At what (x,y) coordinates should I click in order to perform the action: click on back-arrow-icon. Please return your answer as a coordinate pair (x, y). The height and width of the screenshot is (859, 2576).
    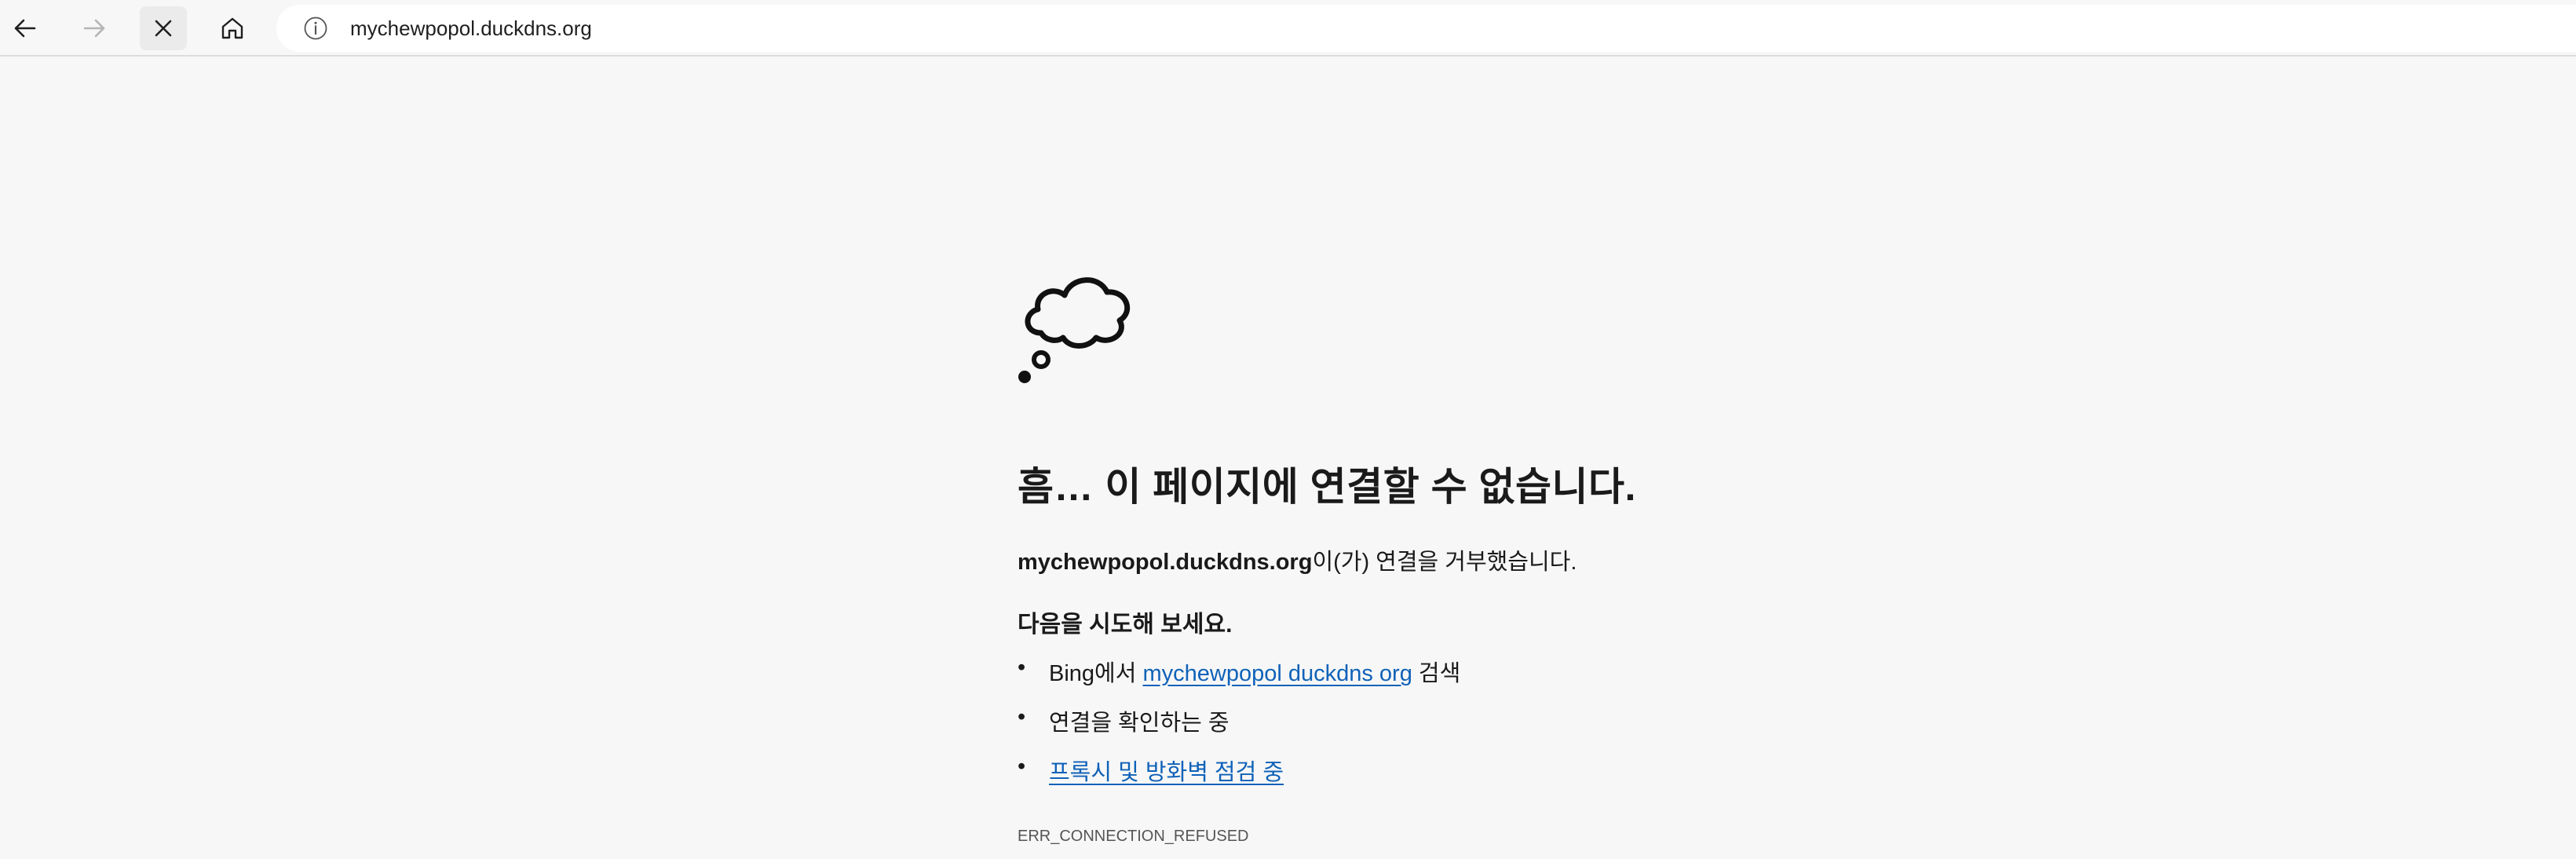
    Looking at the image, I should click on (25, 28).